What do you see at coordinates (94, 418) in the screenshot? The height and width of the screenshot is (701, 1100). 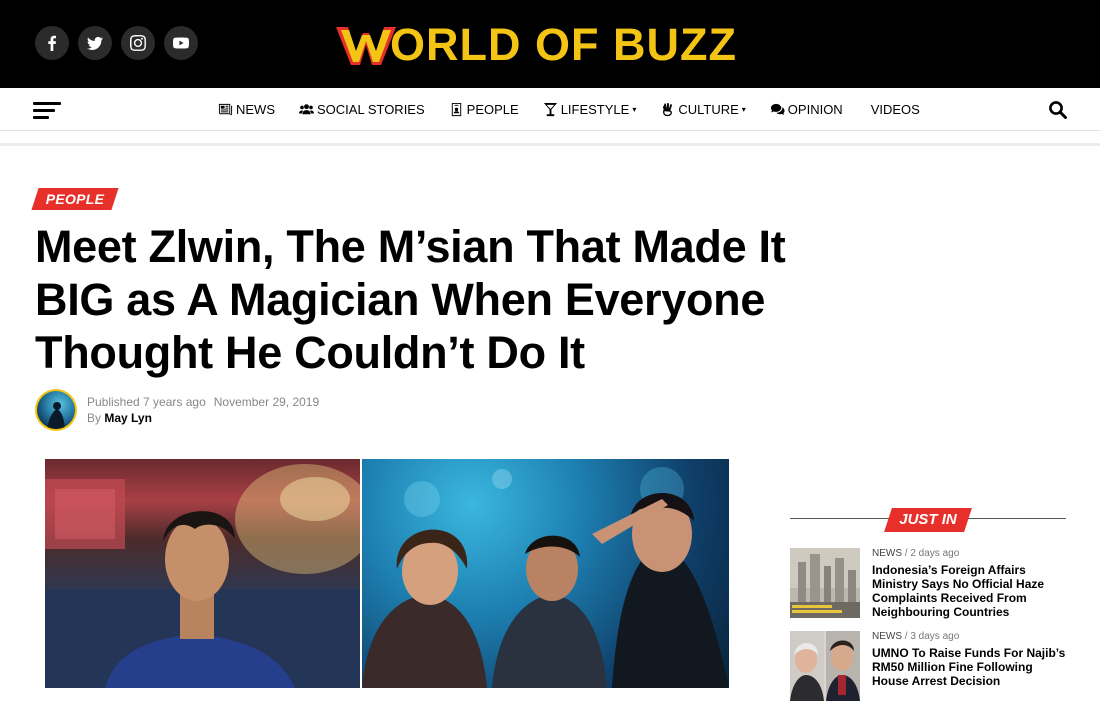 I see `by-label: By` at bounding box center [94, 418].